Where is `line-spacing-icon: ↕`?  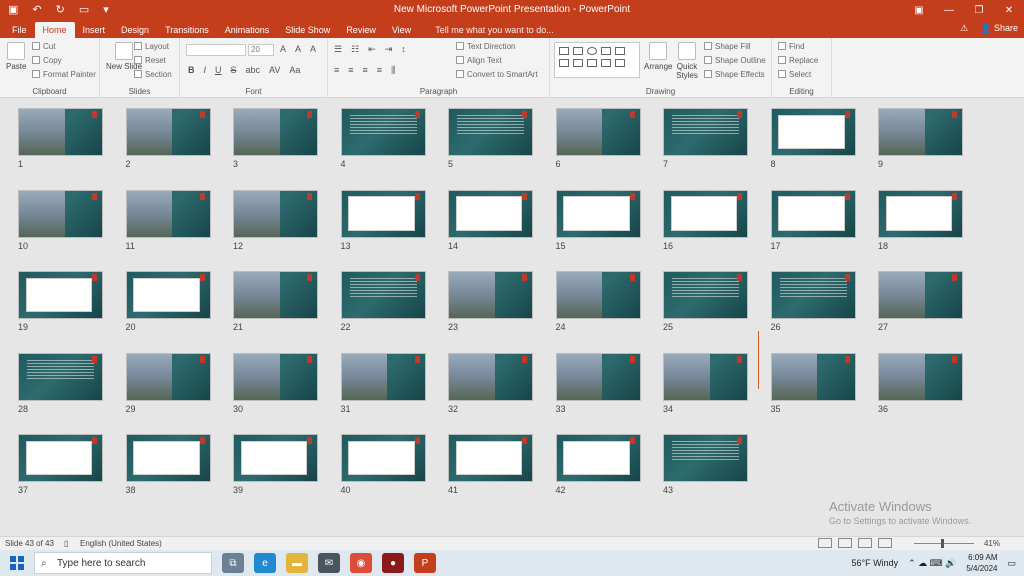
line-spacing-icon: ↕ is located at coordinates (403, 49).